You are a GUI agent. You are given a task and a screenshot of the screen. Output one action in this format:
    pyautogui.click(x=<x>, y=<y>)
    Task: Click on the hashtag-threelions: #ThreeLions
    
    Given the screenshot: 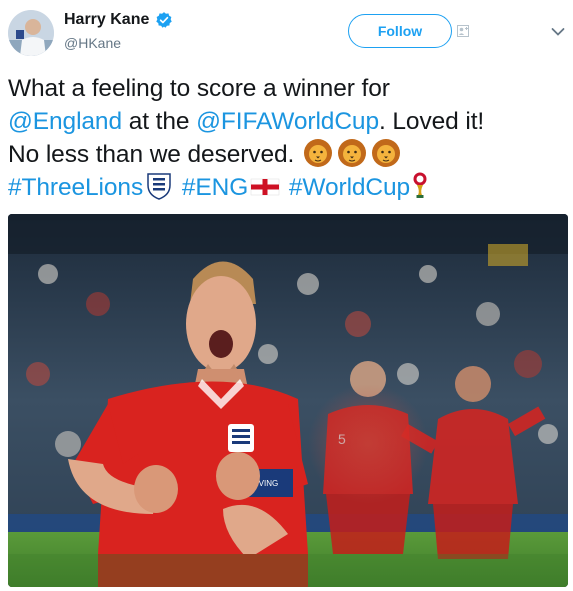 What is the action you would take?
    pyautogui.click(x=75, y=187)
    